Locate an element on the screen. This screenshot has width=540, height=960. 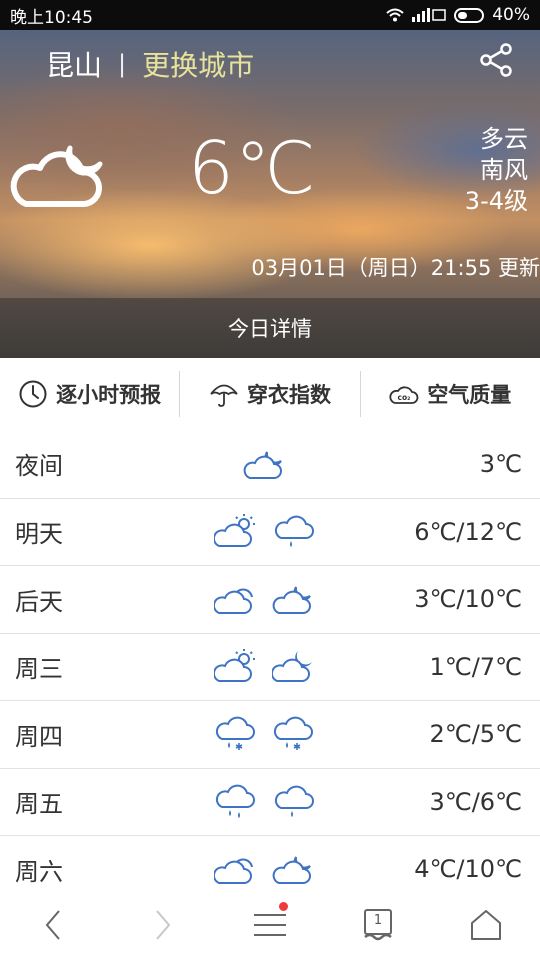
menu-icon is located at coordinates (270, 925).